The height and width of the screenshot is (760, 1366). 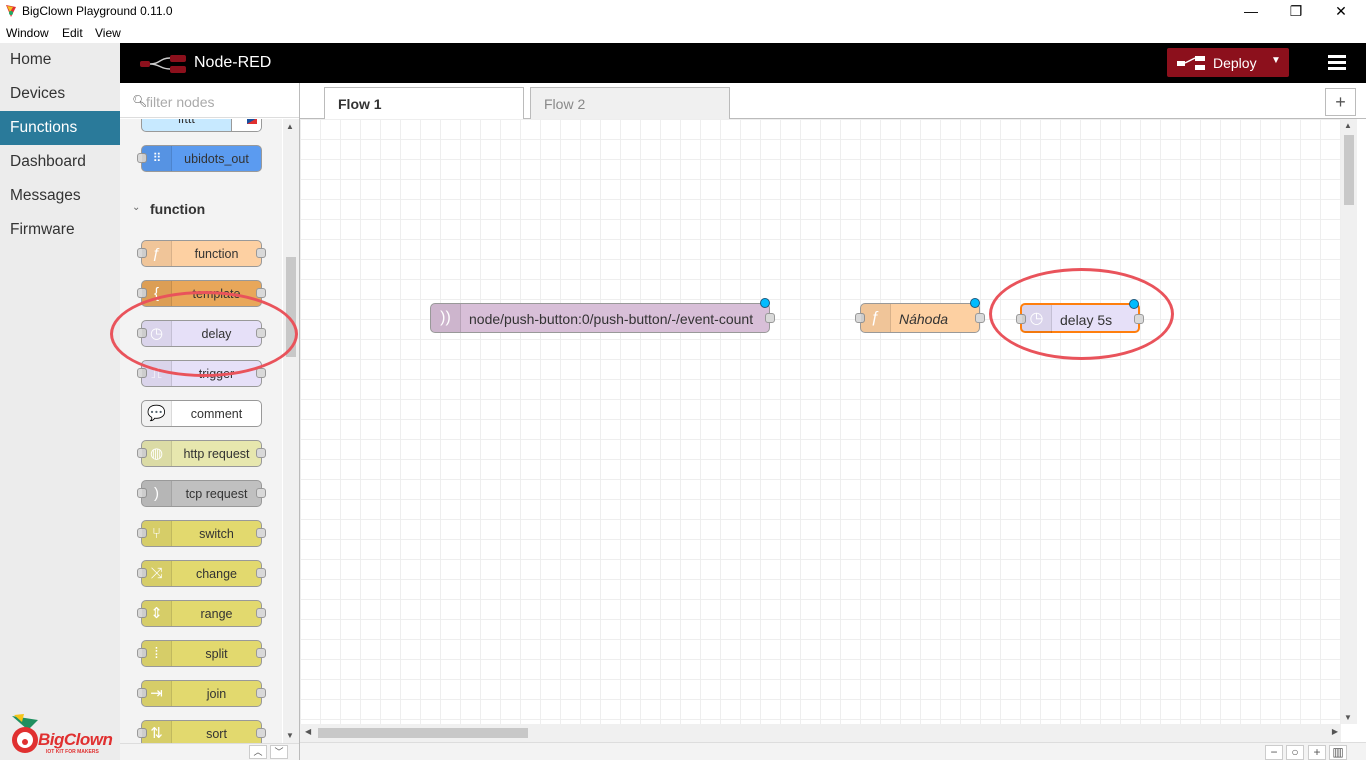 I want to click on tab-label: Flow 1, so click(x=360, y=104).